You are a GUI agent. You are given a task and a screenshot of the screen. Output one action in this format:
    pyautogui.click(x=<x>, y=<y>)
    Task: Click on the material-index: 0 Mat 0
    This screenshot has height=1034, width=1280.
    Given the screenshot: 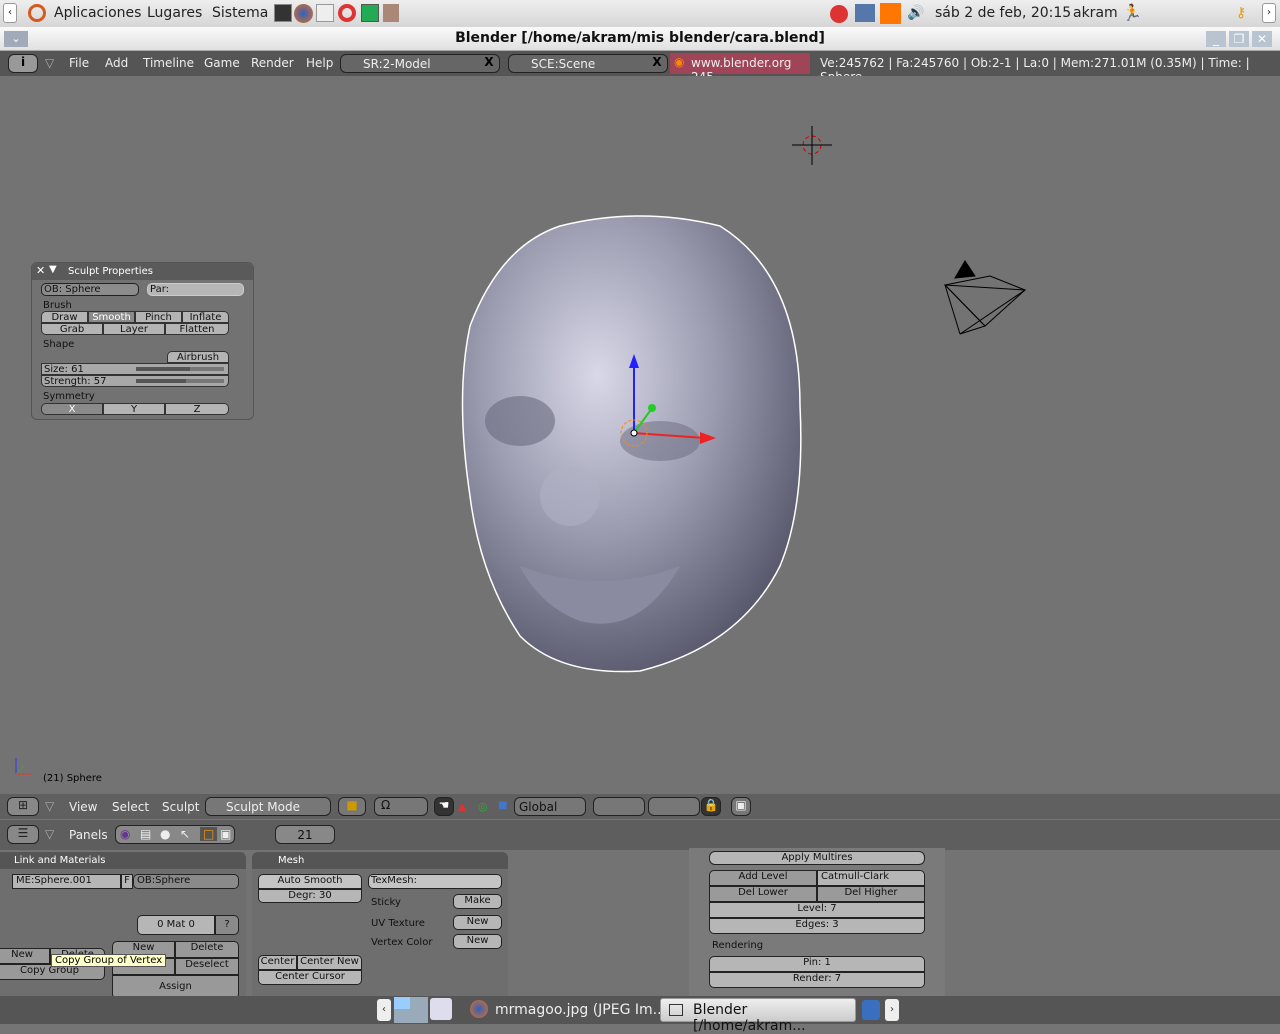 What is the action you would take?
    pyautogui.click(x=176, y=925)
    